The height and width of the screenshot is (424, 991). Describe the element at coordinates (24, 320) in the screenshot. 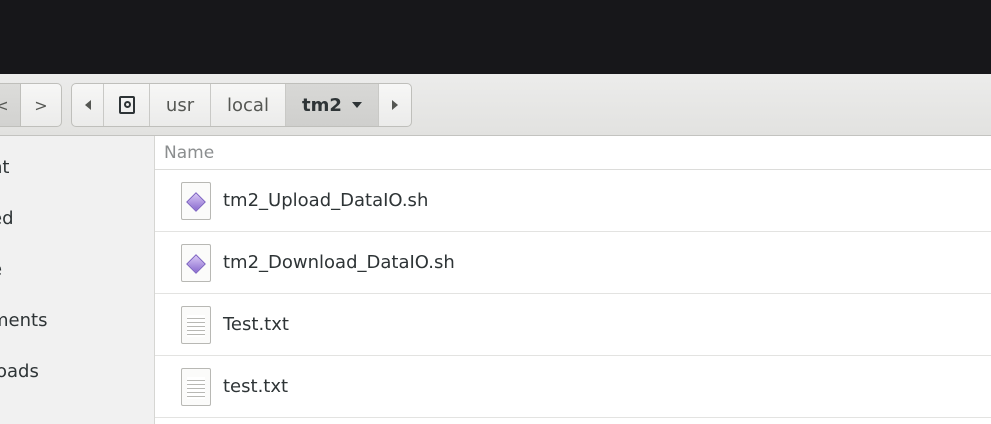

I see `sidebar-item-label: ments` at that location.